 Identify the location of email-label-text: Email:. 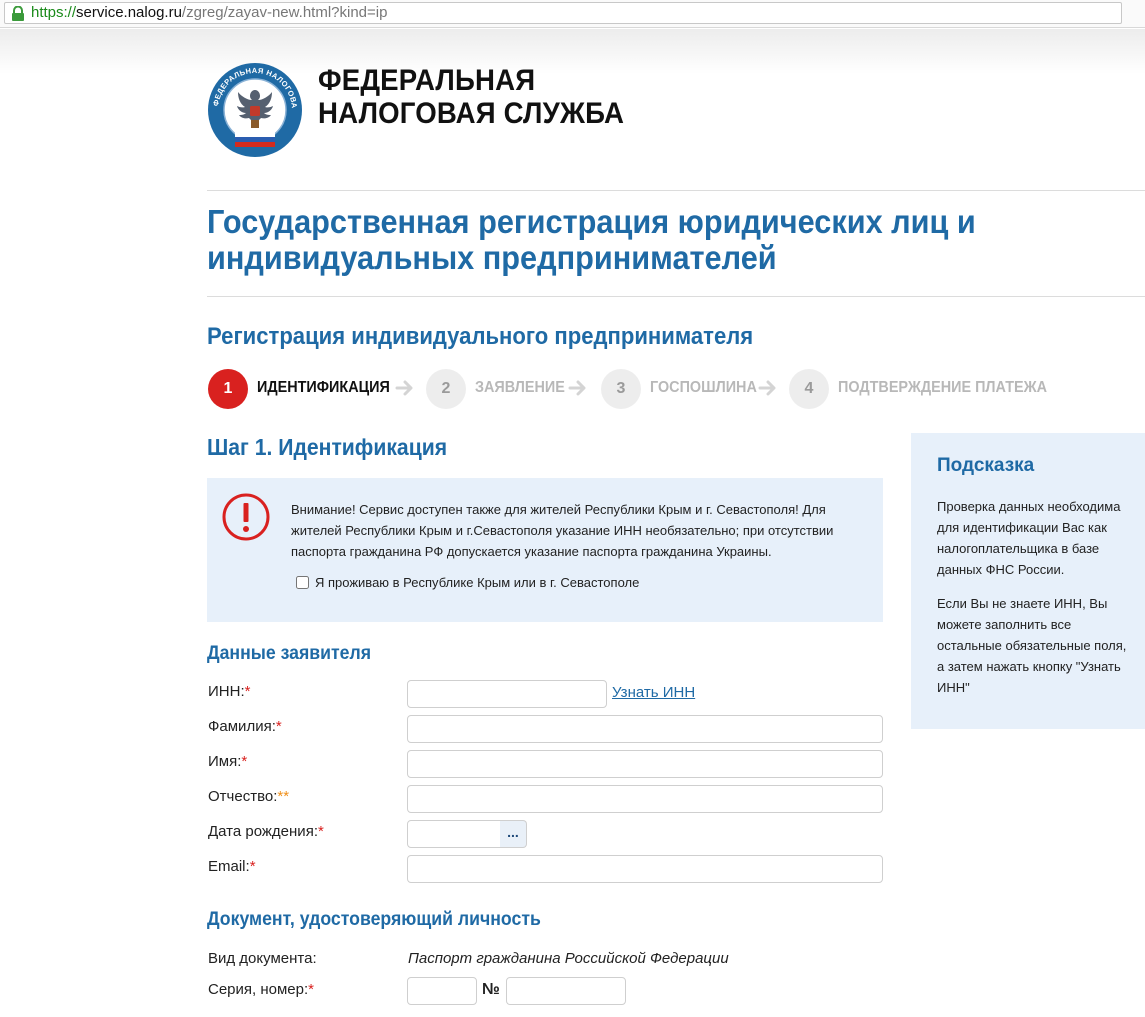
(229, 866).